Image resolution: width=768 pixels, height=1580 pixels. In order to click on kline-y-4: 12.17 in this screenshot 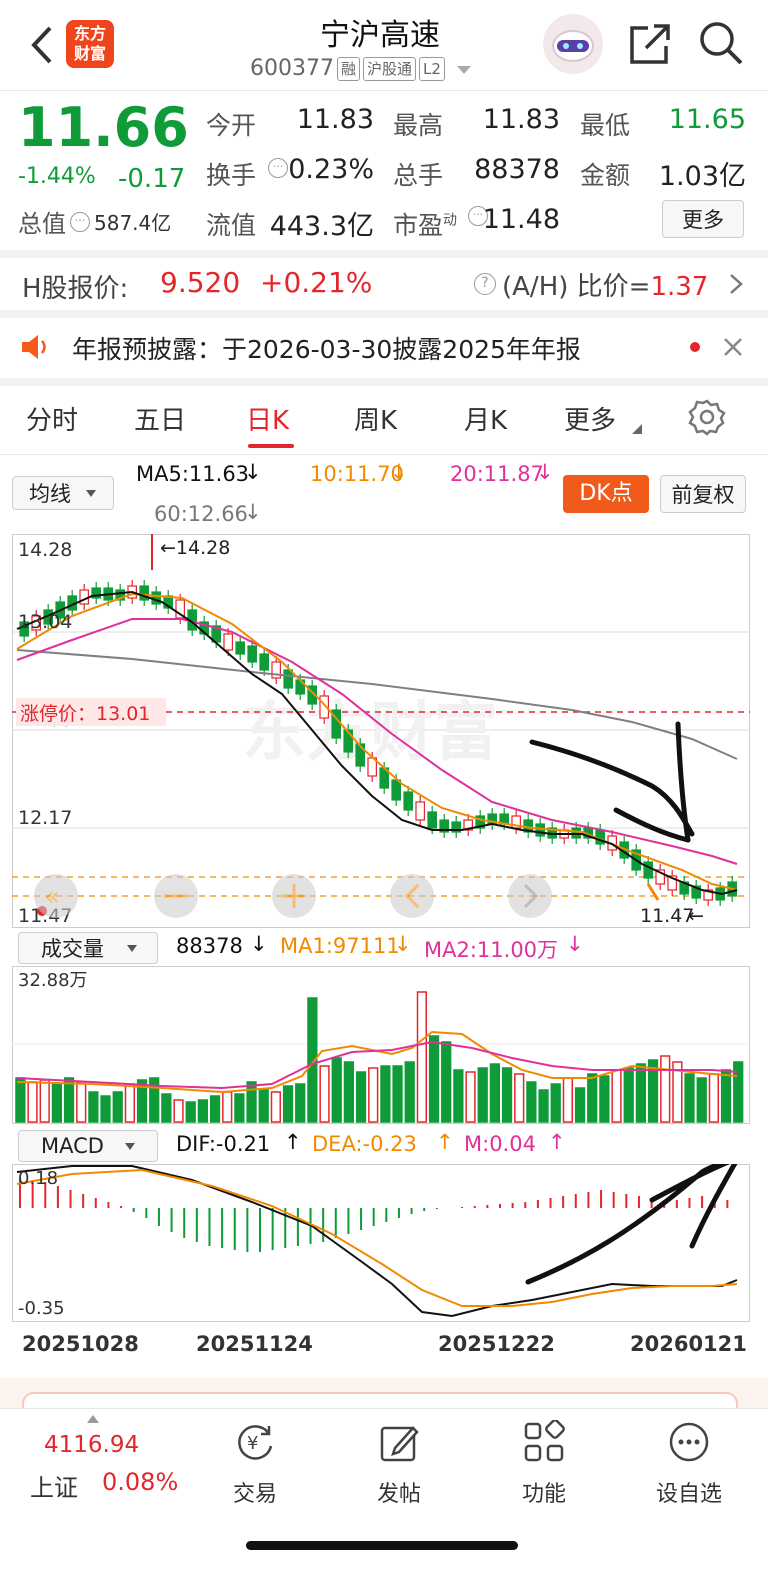, I will do `click(45, 818)`.